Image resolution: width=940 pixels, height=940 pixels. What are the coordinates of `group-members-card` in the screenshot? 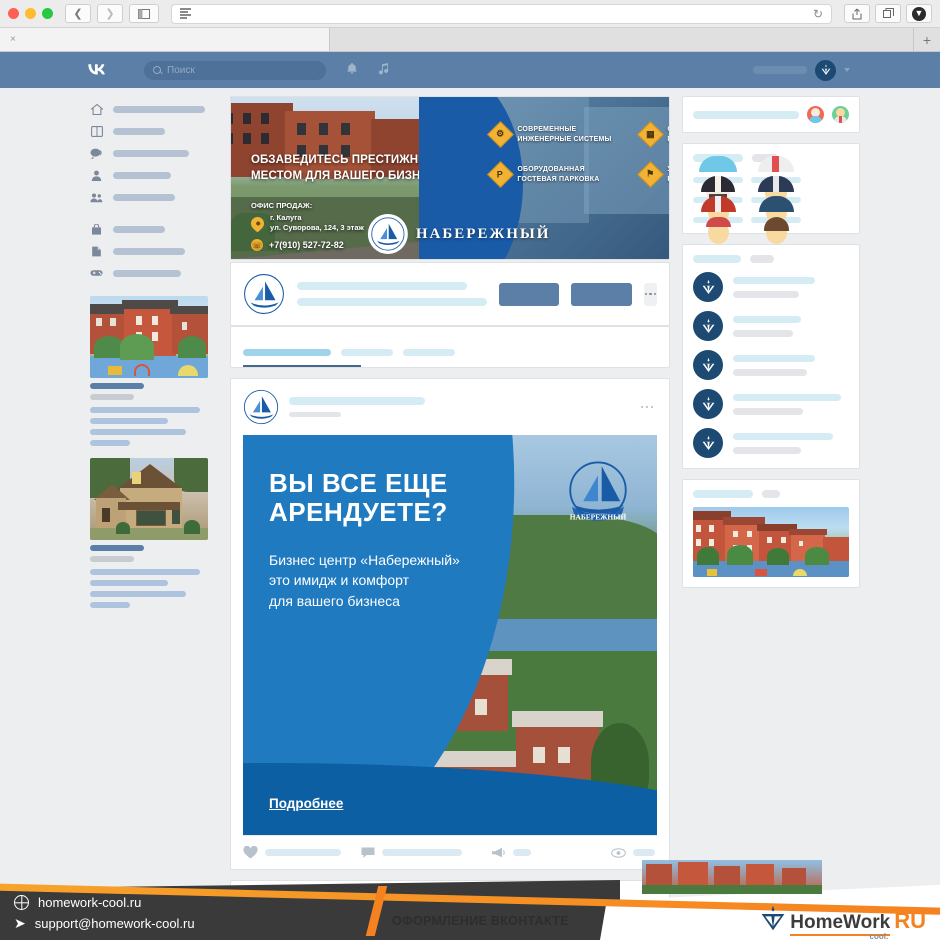 It's located at (771, 193).